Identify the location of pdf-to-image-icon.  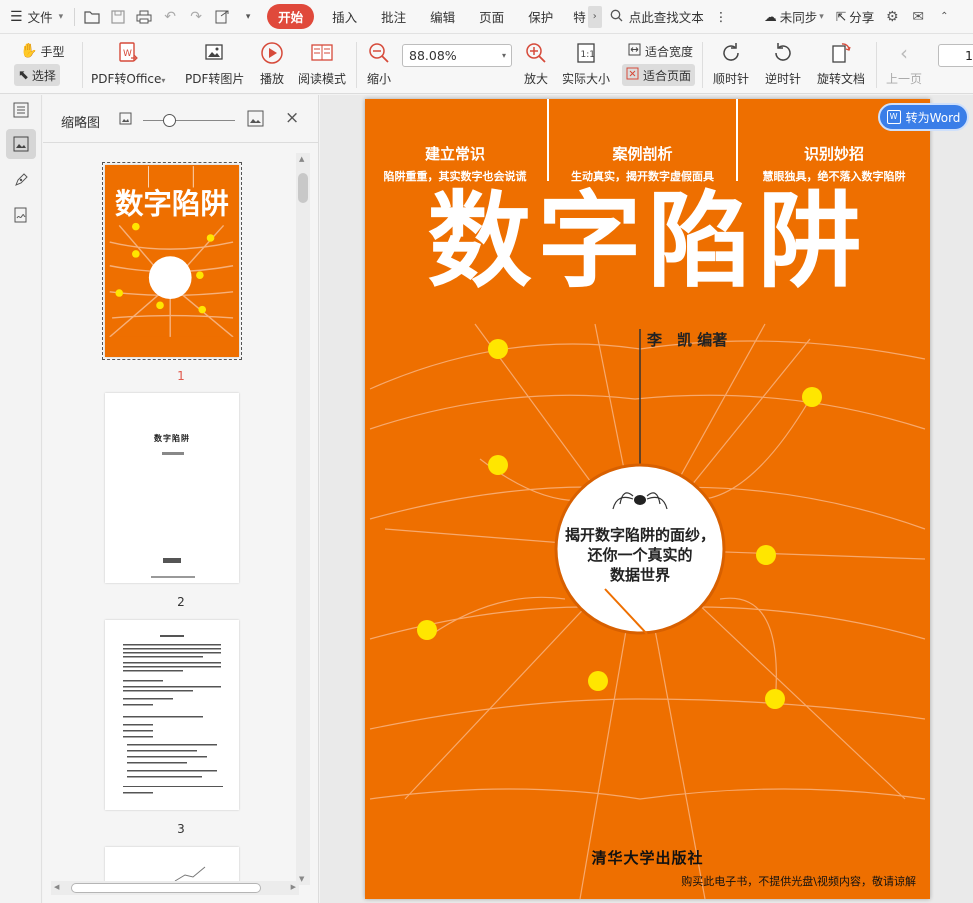
(215, 53).